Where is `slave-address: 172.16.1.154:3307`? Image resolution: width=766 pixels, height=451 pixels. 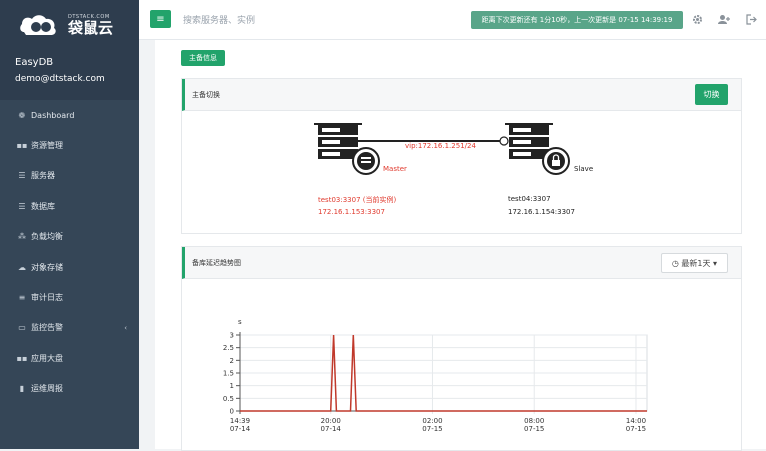
slave-address: 172.16.1.154:3307 is located at coordinates (541, 212).